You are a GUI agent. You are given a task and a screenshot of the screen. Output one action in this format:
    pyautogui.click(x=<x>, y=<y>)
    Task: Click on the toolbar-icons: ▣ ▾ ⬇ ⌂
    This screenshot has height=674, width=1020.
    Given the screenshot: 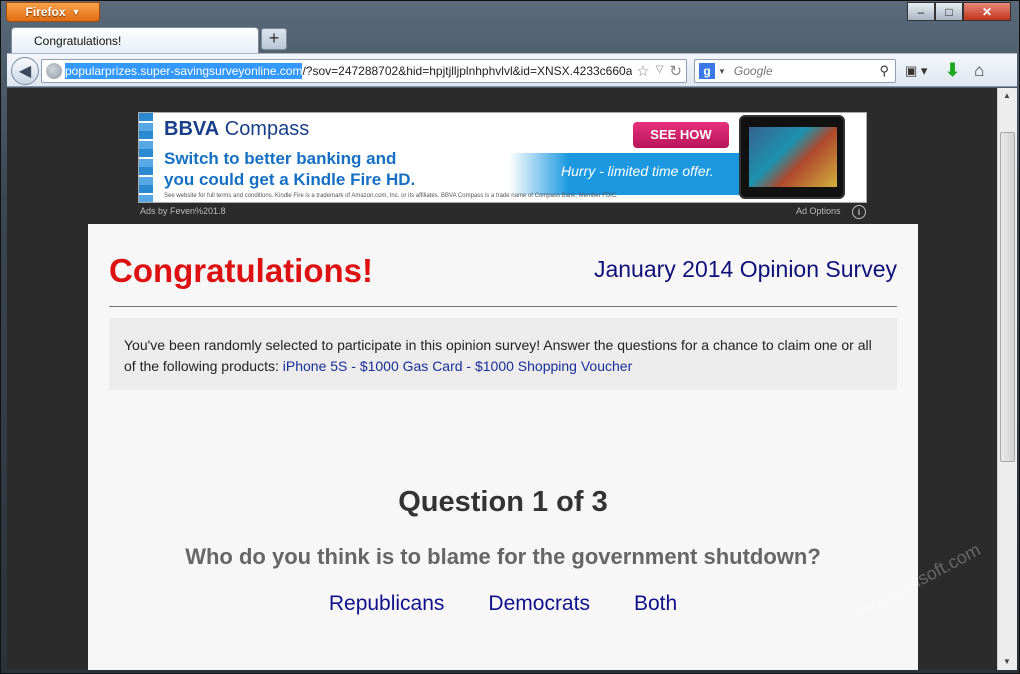 What is the action you would take?
    pyautogui.click(x=944, y=70)
    